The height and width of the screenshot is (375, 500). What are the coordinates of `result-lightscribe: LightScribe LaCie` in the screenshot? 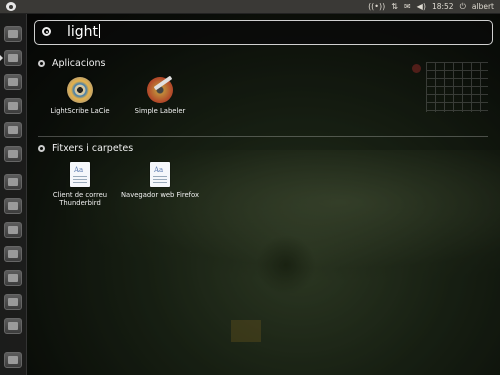 It's located at (80, 96).